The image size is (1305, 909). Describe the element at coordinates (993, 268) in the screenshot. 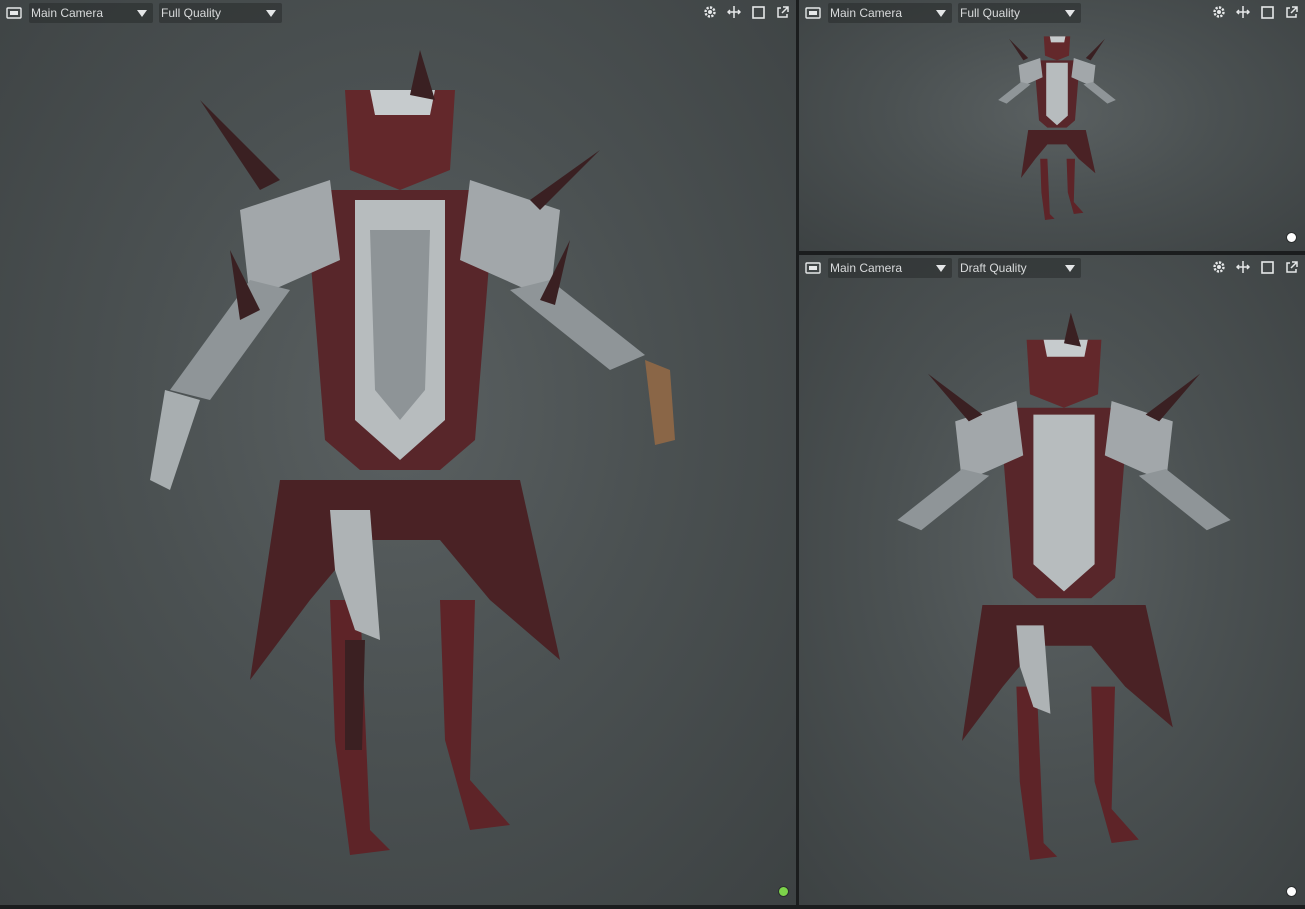

I see `quality-select-value: Draft Quality` at that location.